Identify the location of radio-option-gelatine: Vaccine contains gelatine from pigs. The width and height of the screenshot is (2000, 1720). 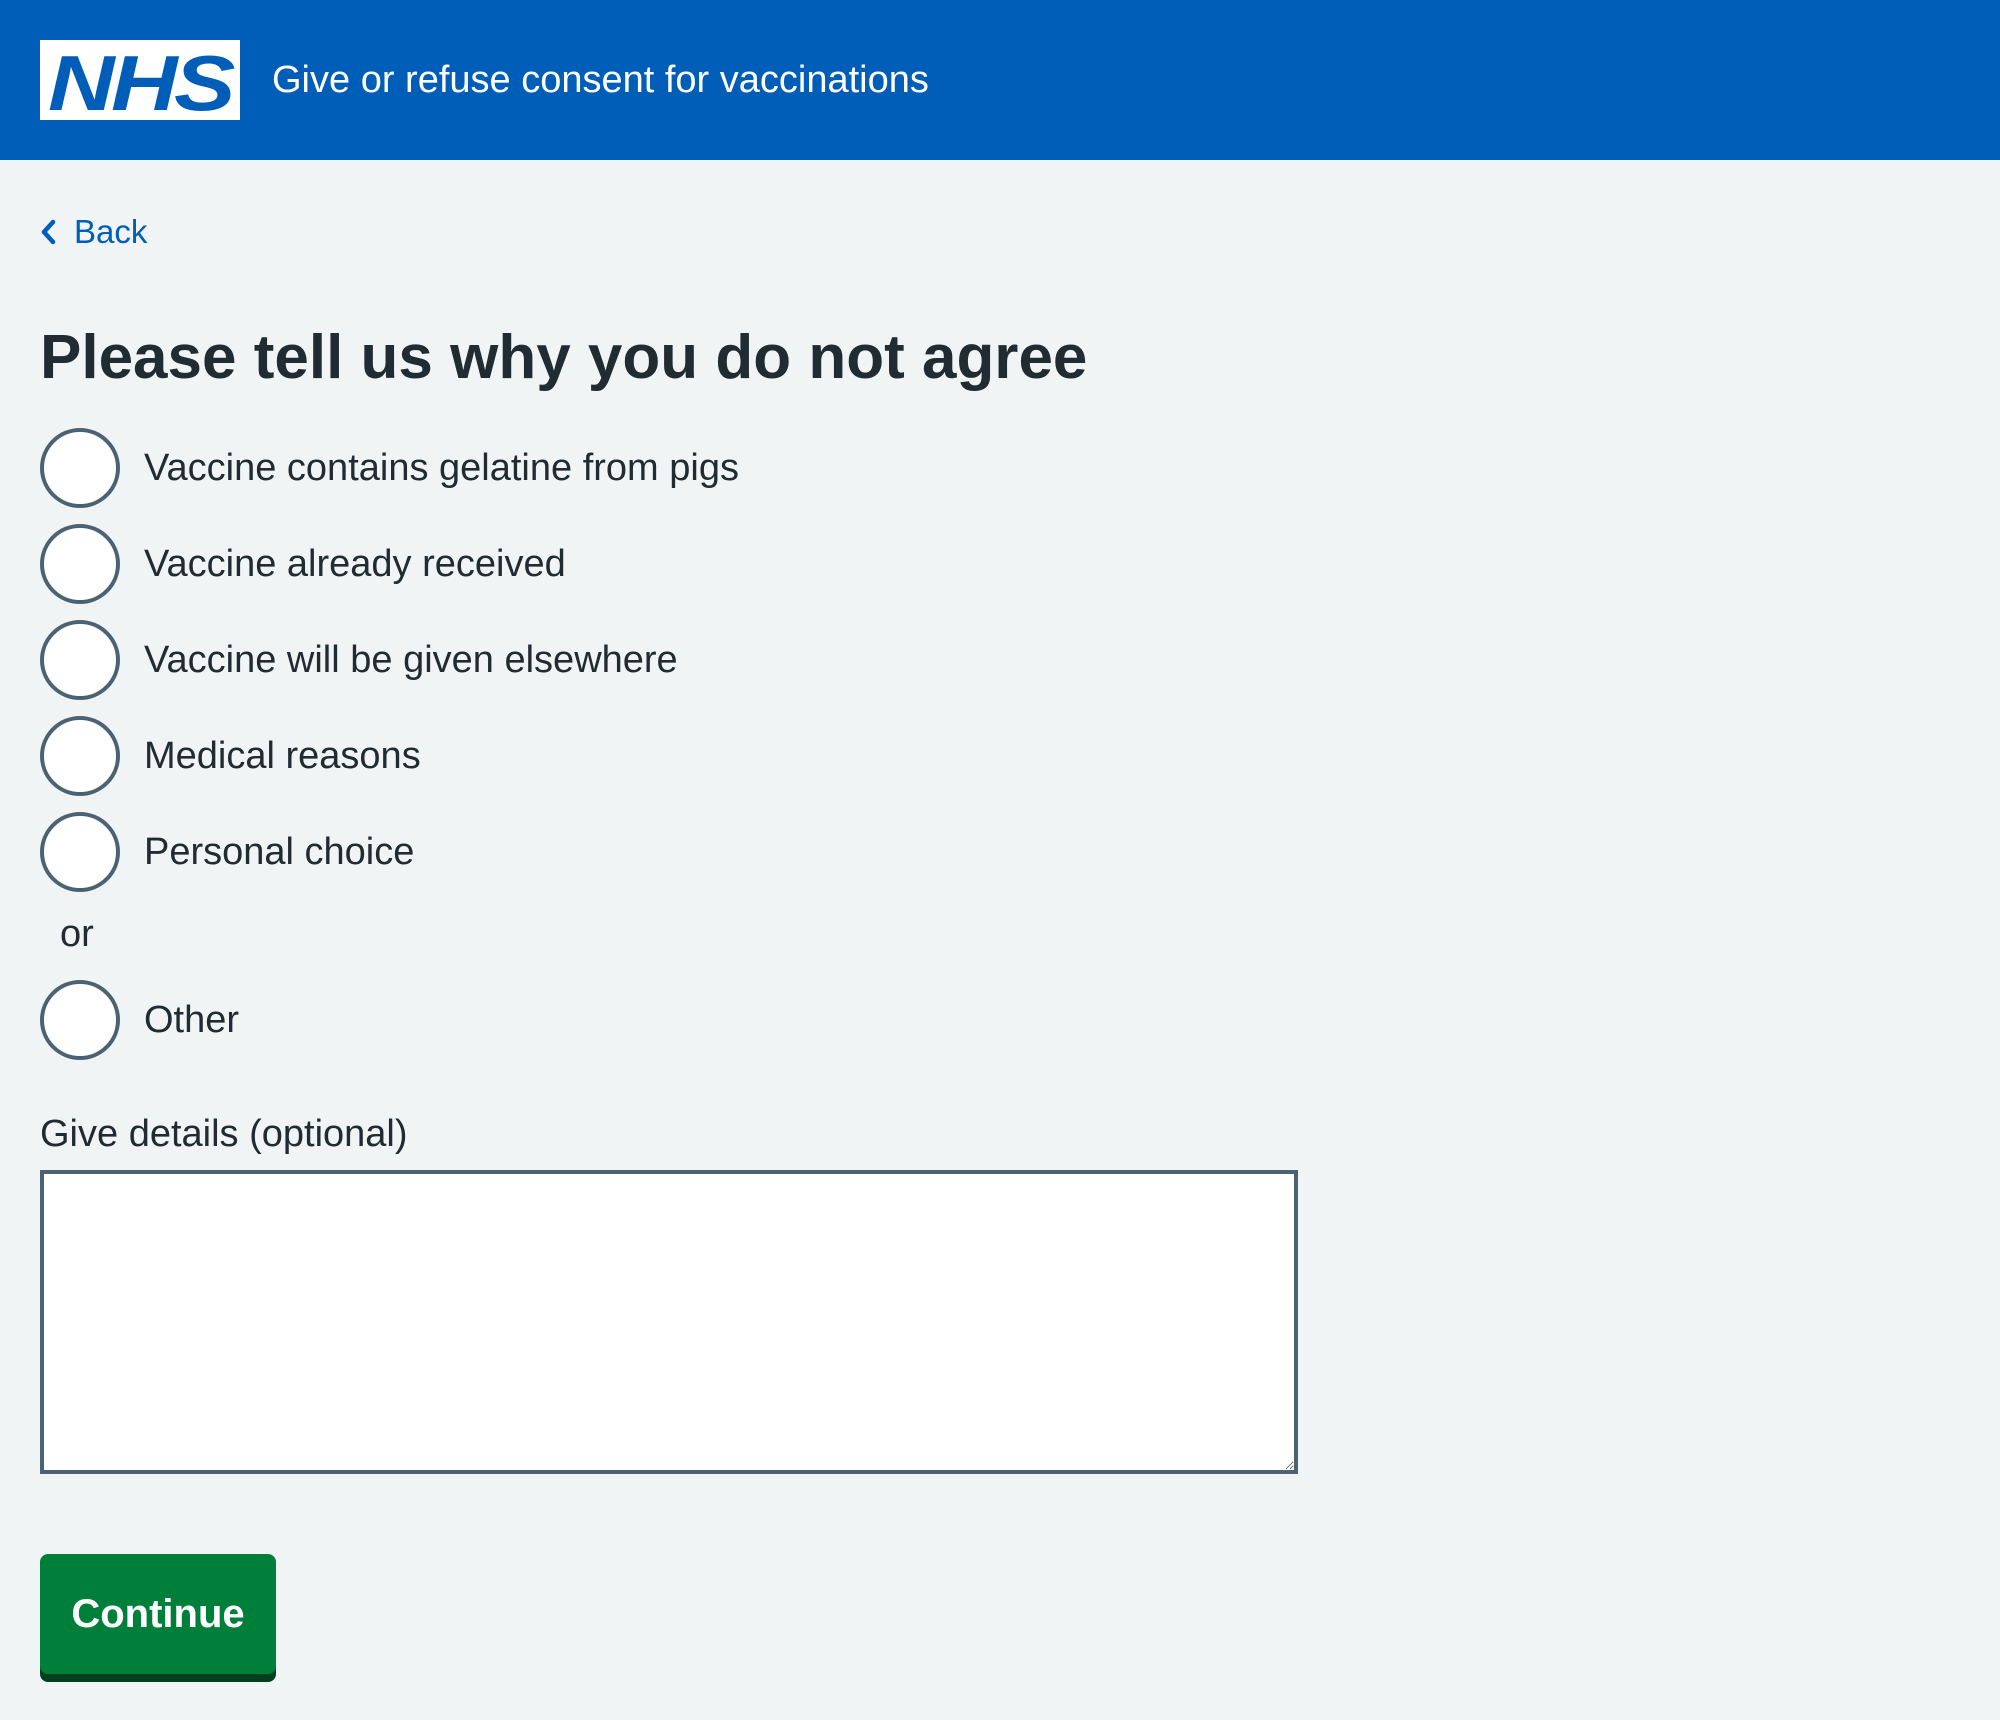
(389, 468).